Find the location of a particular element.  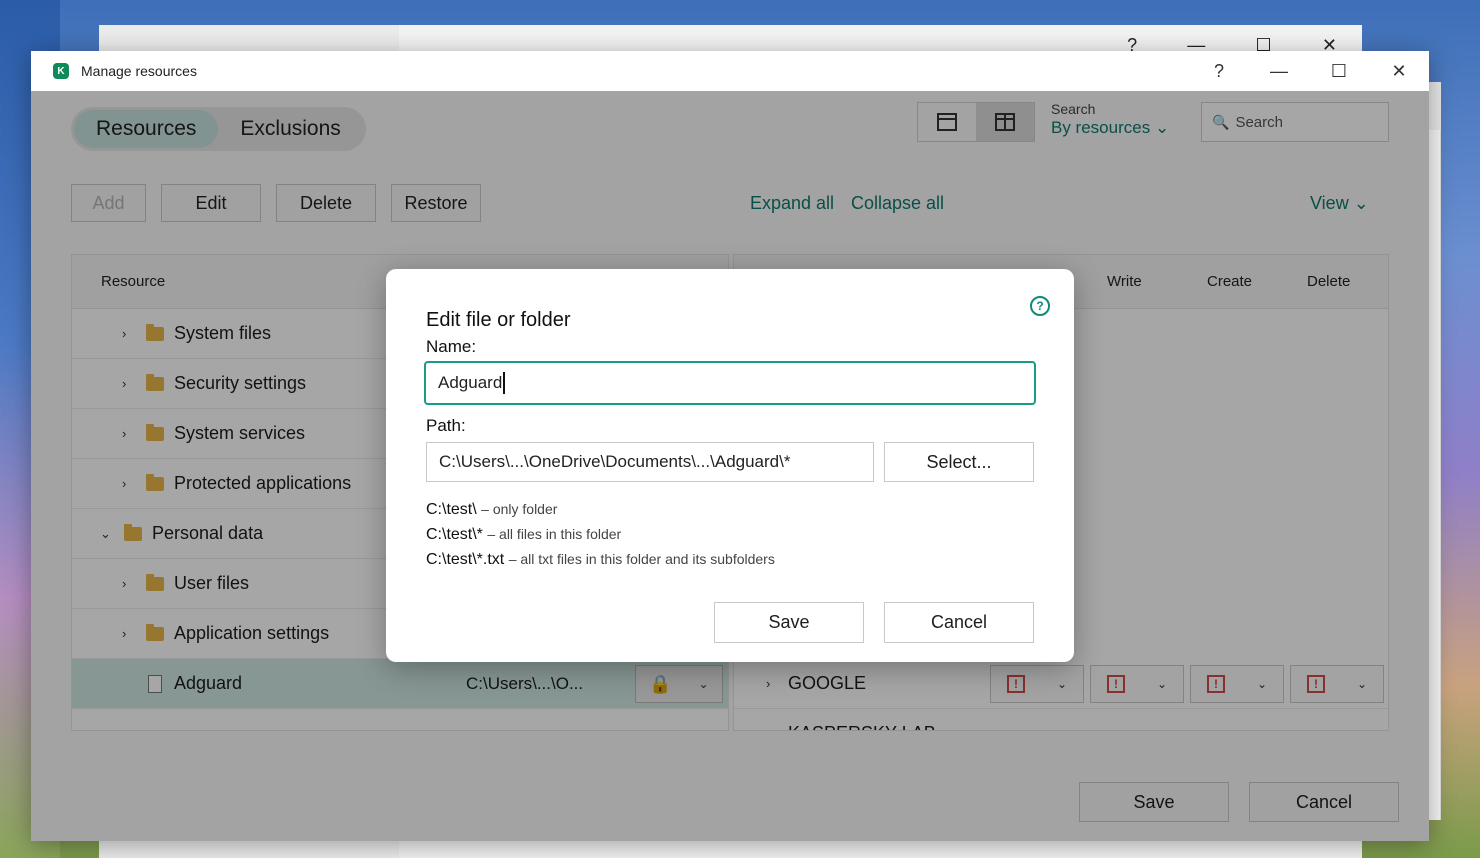

name-value: Adguard is located at coordinates (470, 382).